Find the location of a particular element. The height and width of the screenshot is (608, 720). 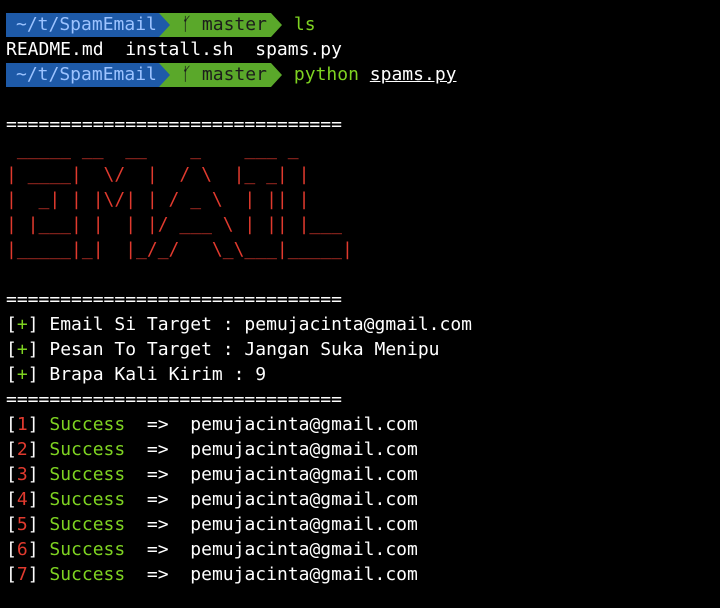

result-row: [3] Success => pemujacinta@gmail.com is located at coordinates (212, 474).